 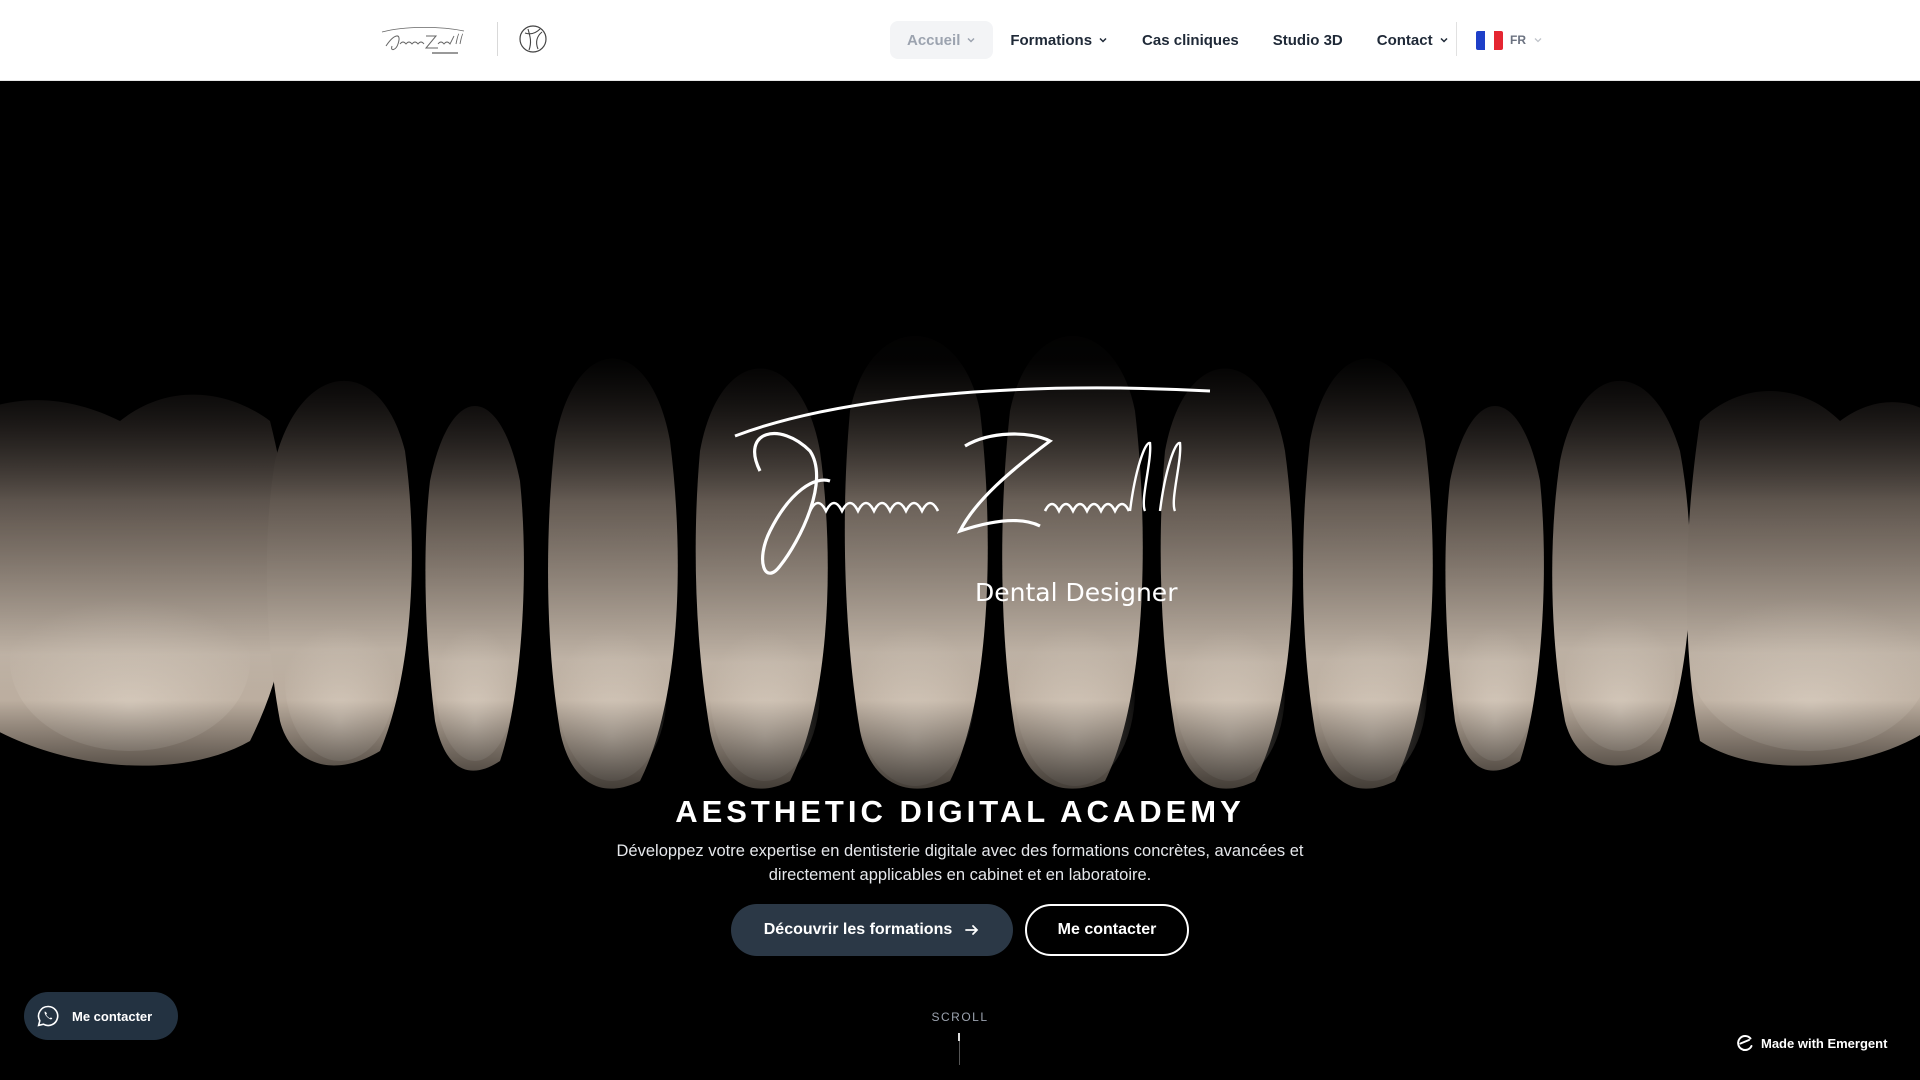 I want to click on discover-trainings-button: Découvrir les formations, so click(x=872, y=930).